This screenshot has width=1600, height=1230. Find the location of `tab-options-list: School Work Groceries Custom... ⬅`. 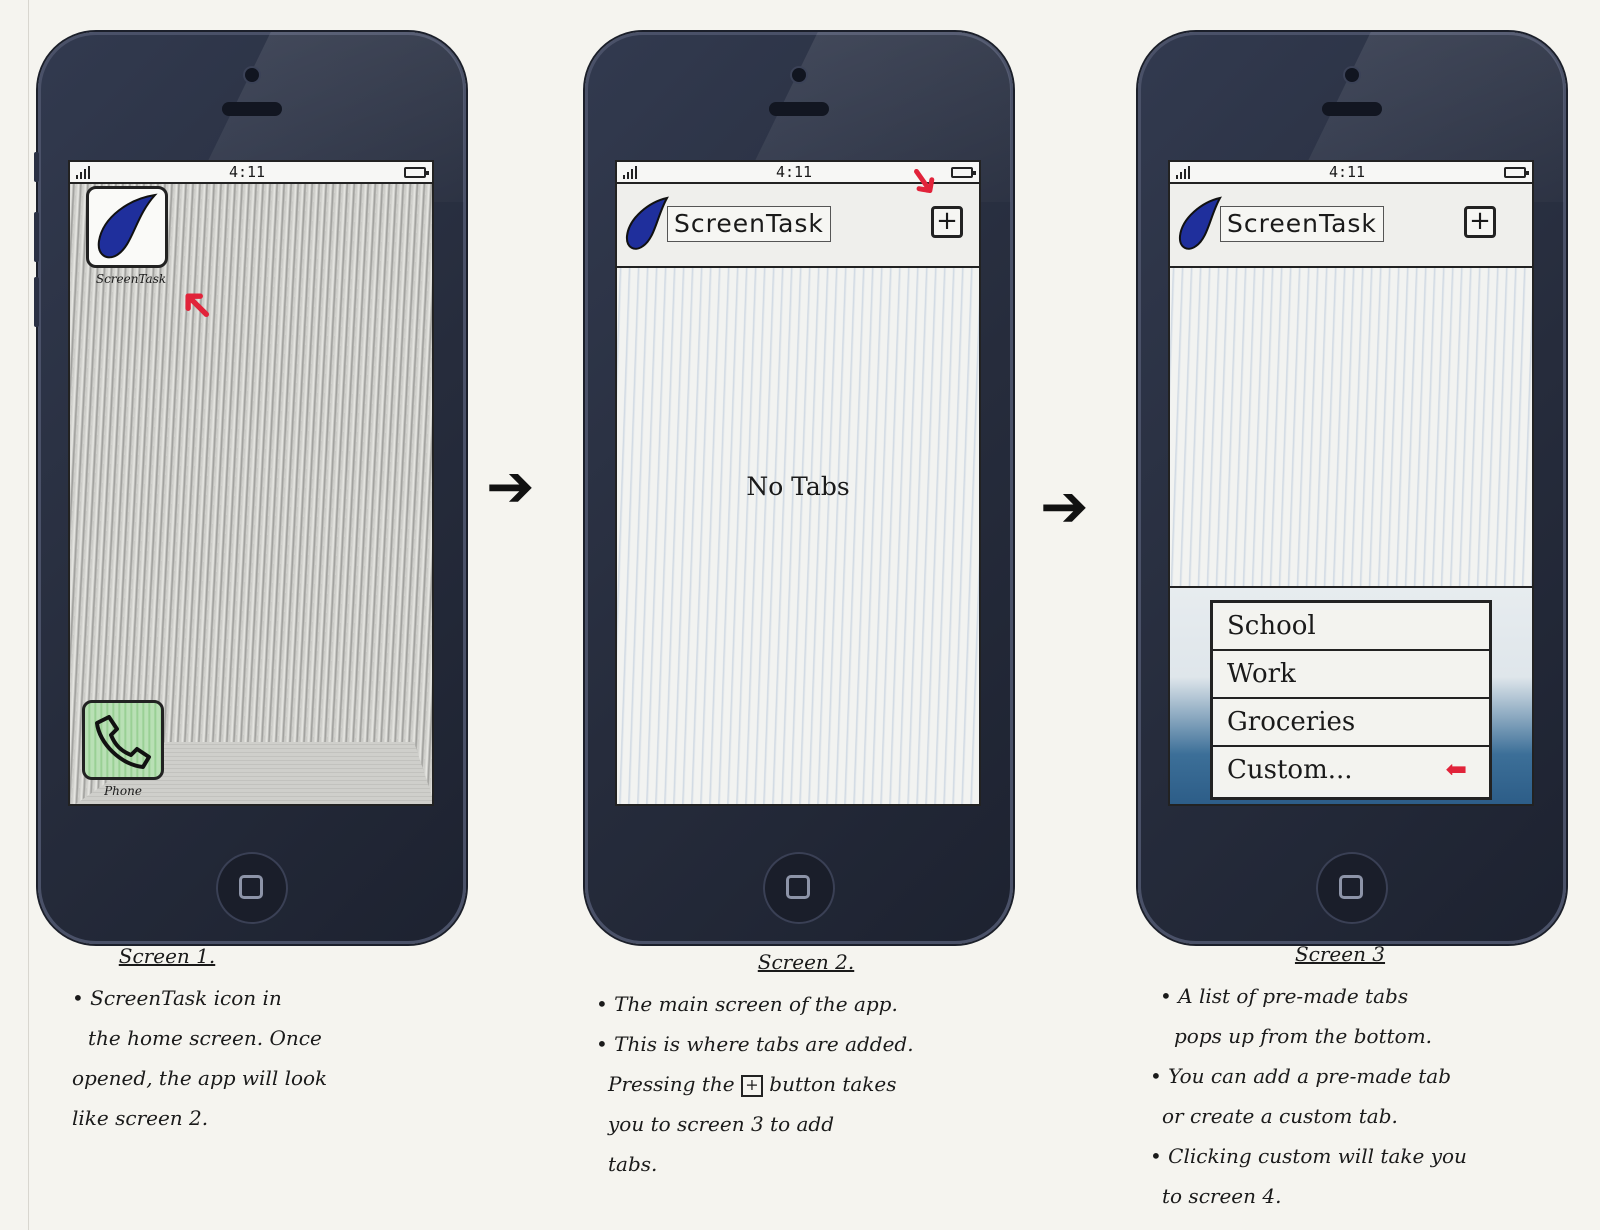

tab-options-list: School Work Groceries Custom... ⬅ is located at coordinates (1351, 700).